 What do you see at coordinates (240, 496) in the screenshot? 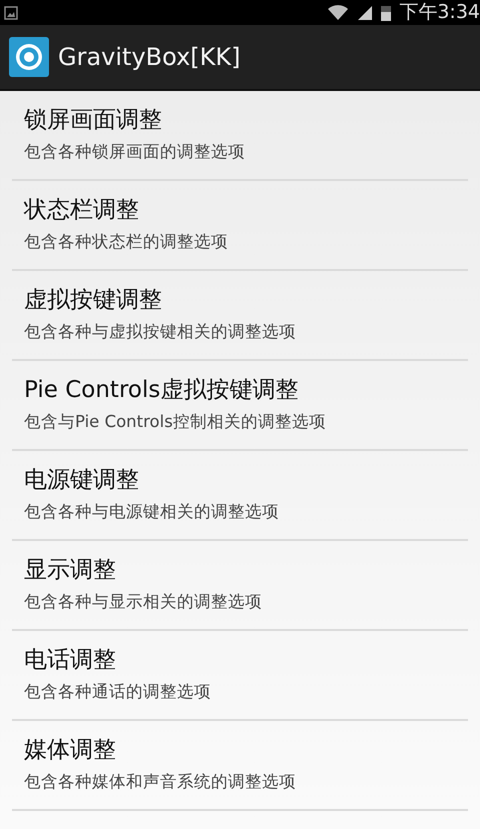
I see `preference-item: 电源键调整 包含各种与电源键相关的调整选项` at bounding box center [240, 496].